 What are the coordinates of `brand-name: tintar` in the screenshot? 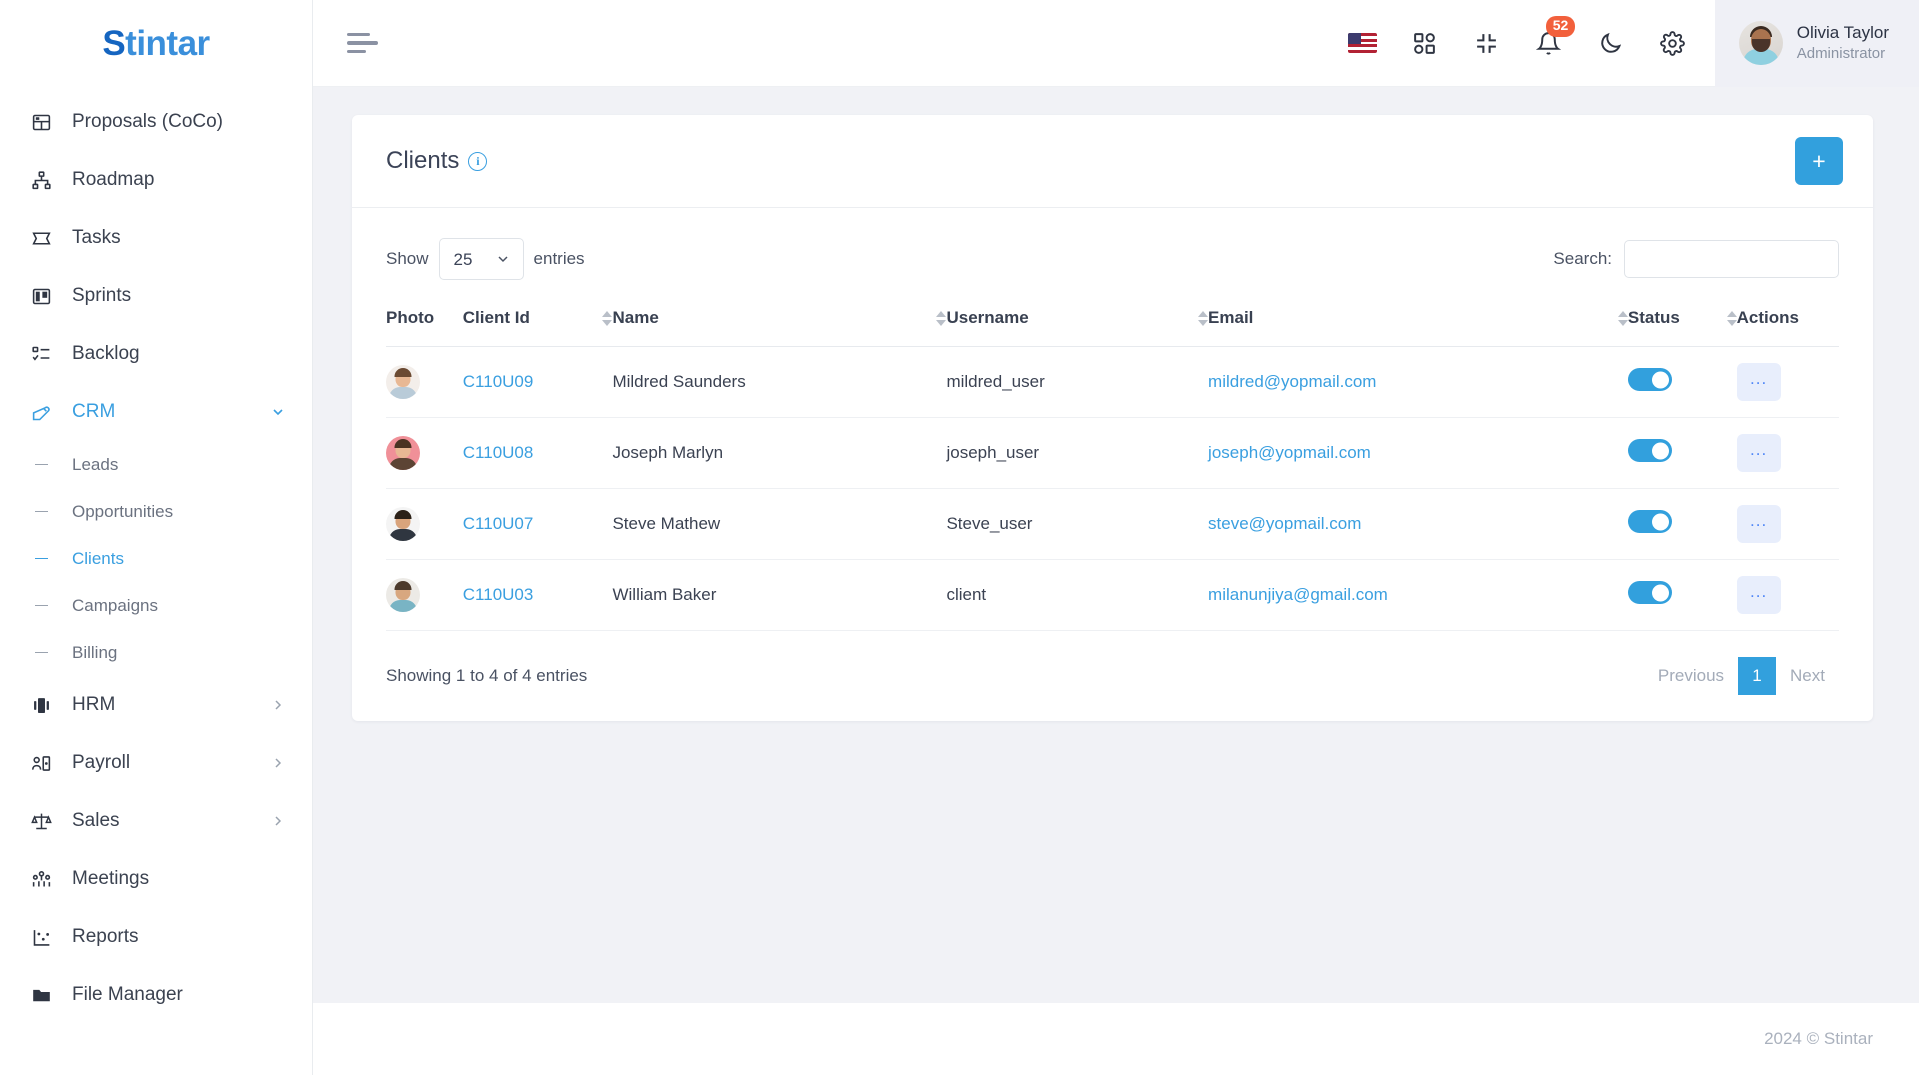 It's located at (167, 43).